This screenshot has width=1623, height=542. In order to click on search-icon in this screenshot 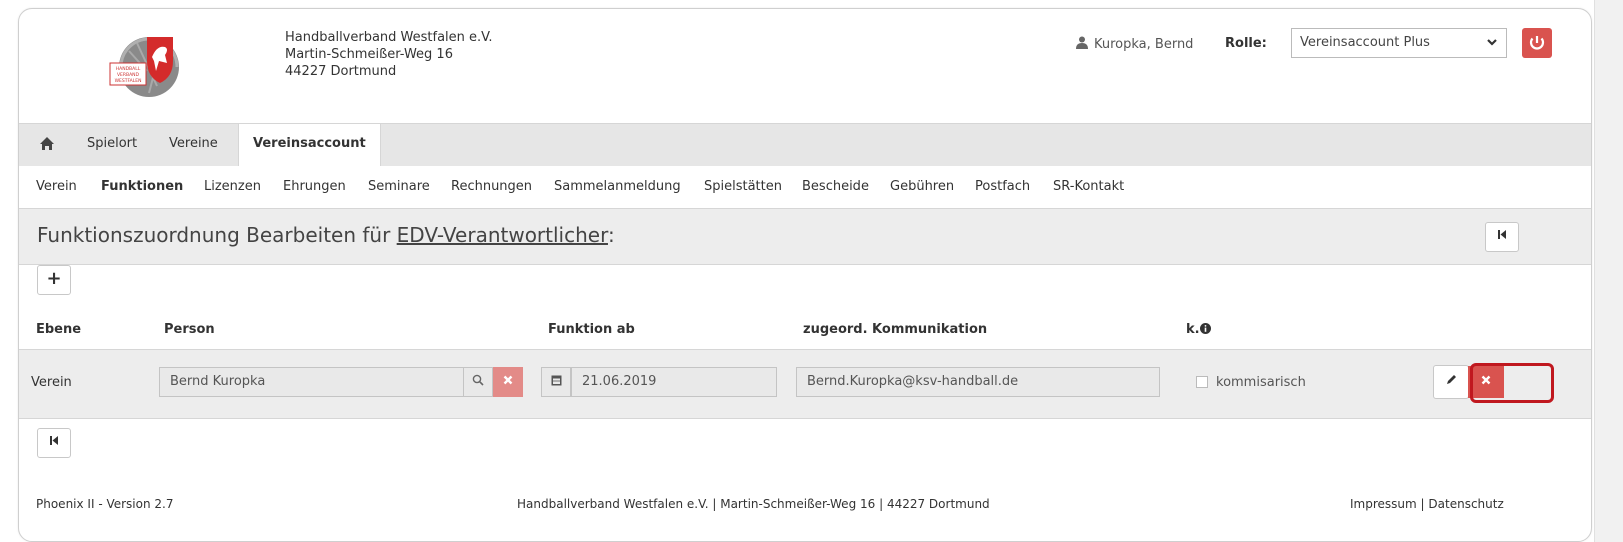, I will do `click(478, 382)`.